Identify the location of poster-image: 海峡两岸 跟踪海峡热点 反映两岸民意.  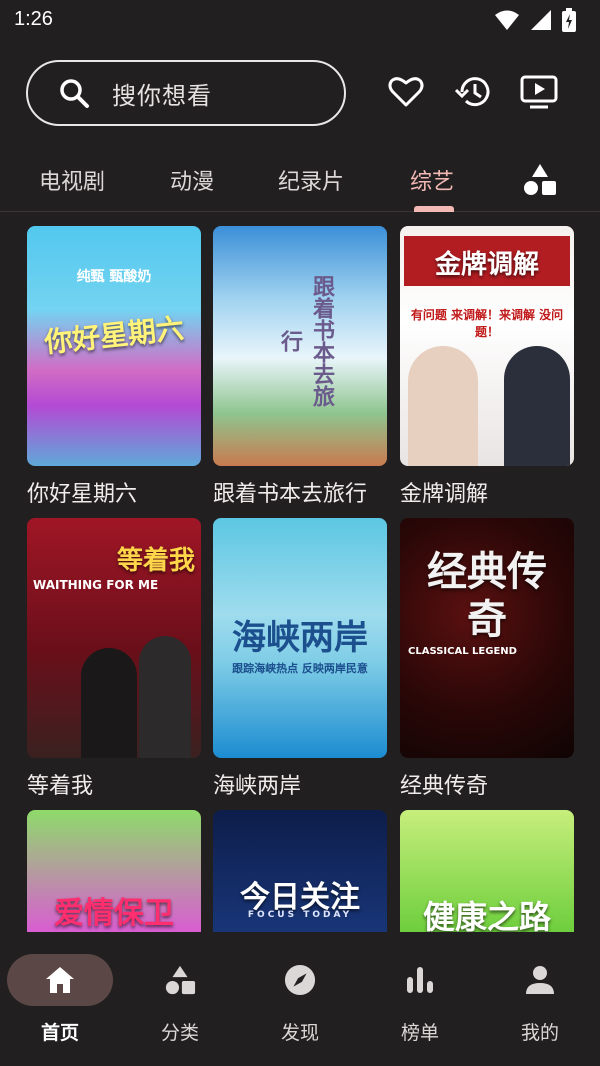
(300, 638).